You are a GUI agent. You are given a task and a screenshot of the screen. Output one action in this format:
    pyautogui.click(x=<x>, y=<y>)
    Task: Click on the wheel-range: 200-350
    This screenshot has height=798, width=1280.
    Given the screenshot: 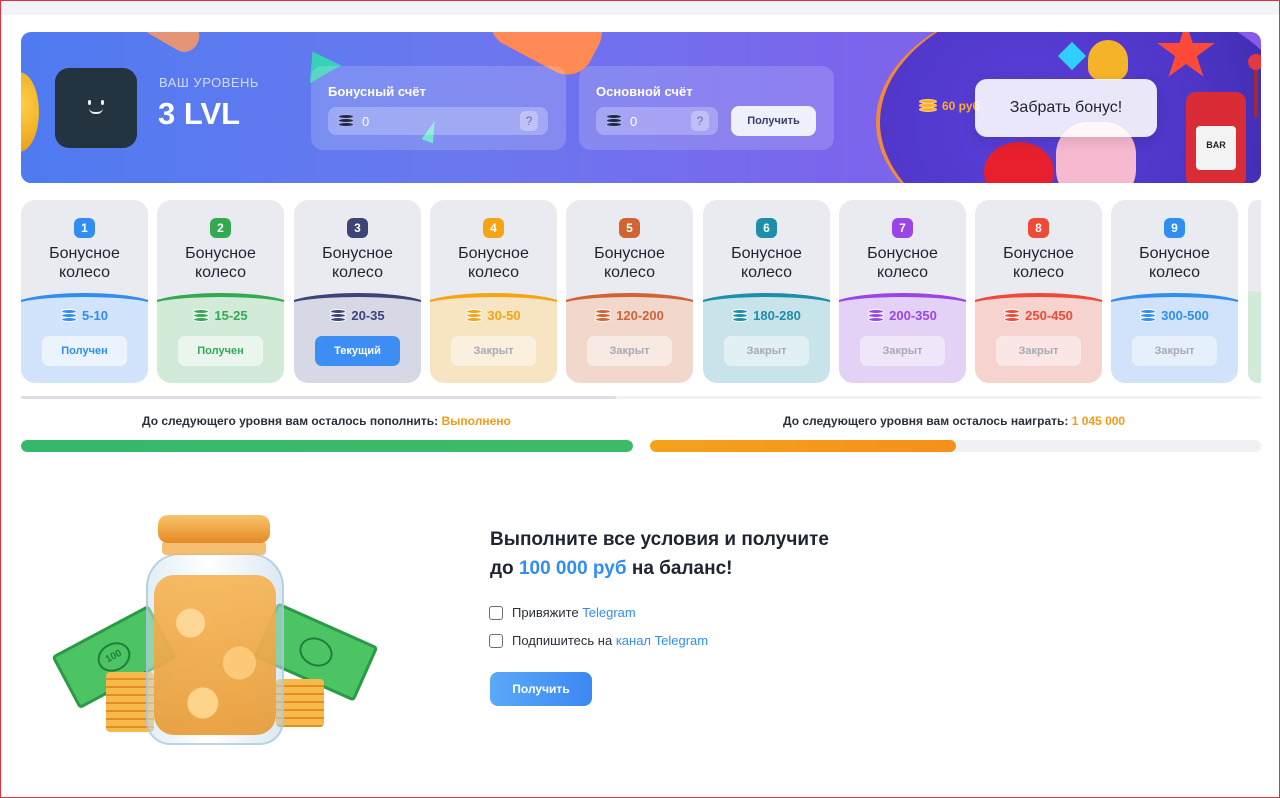 What is the action you would take?
    pyautogui.click(x=902, y=315)
    